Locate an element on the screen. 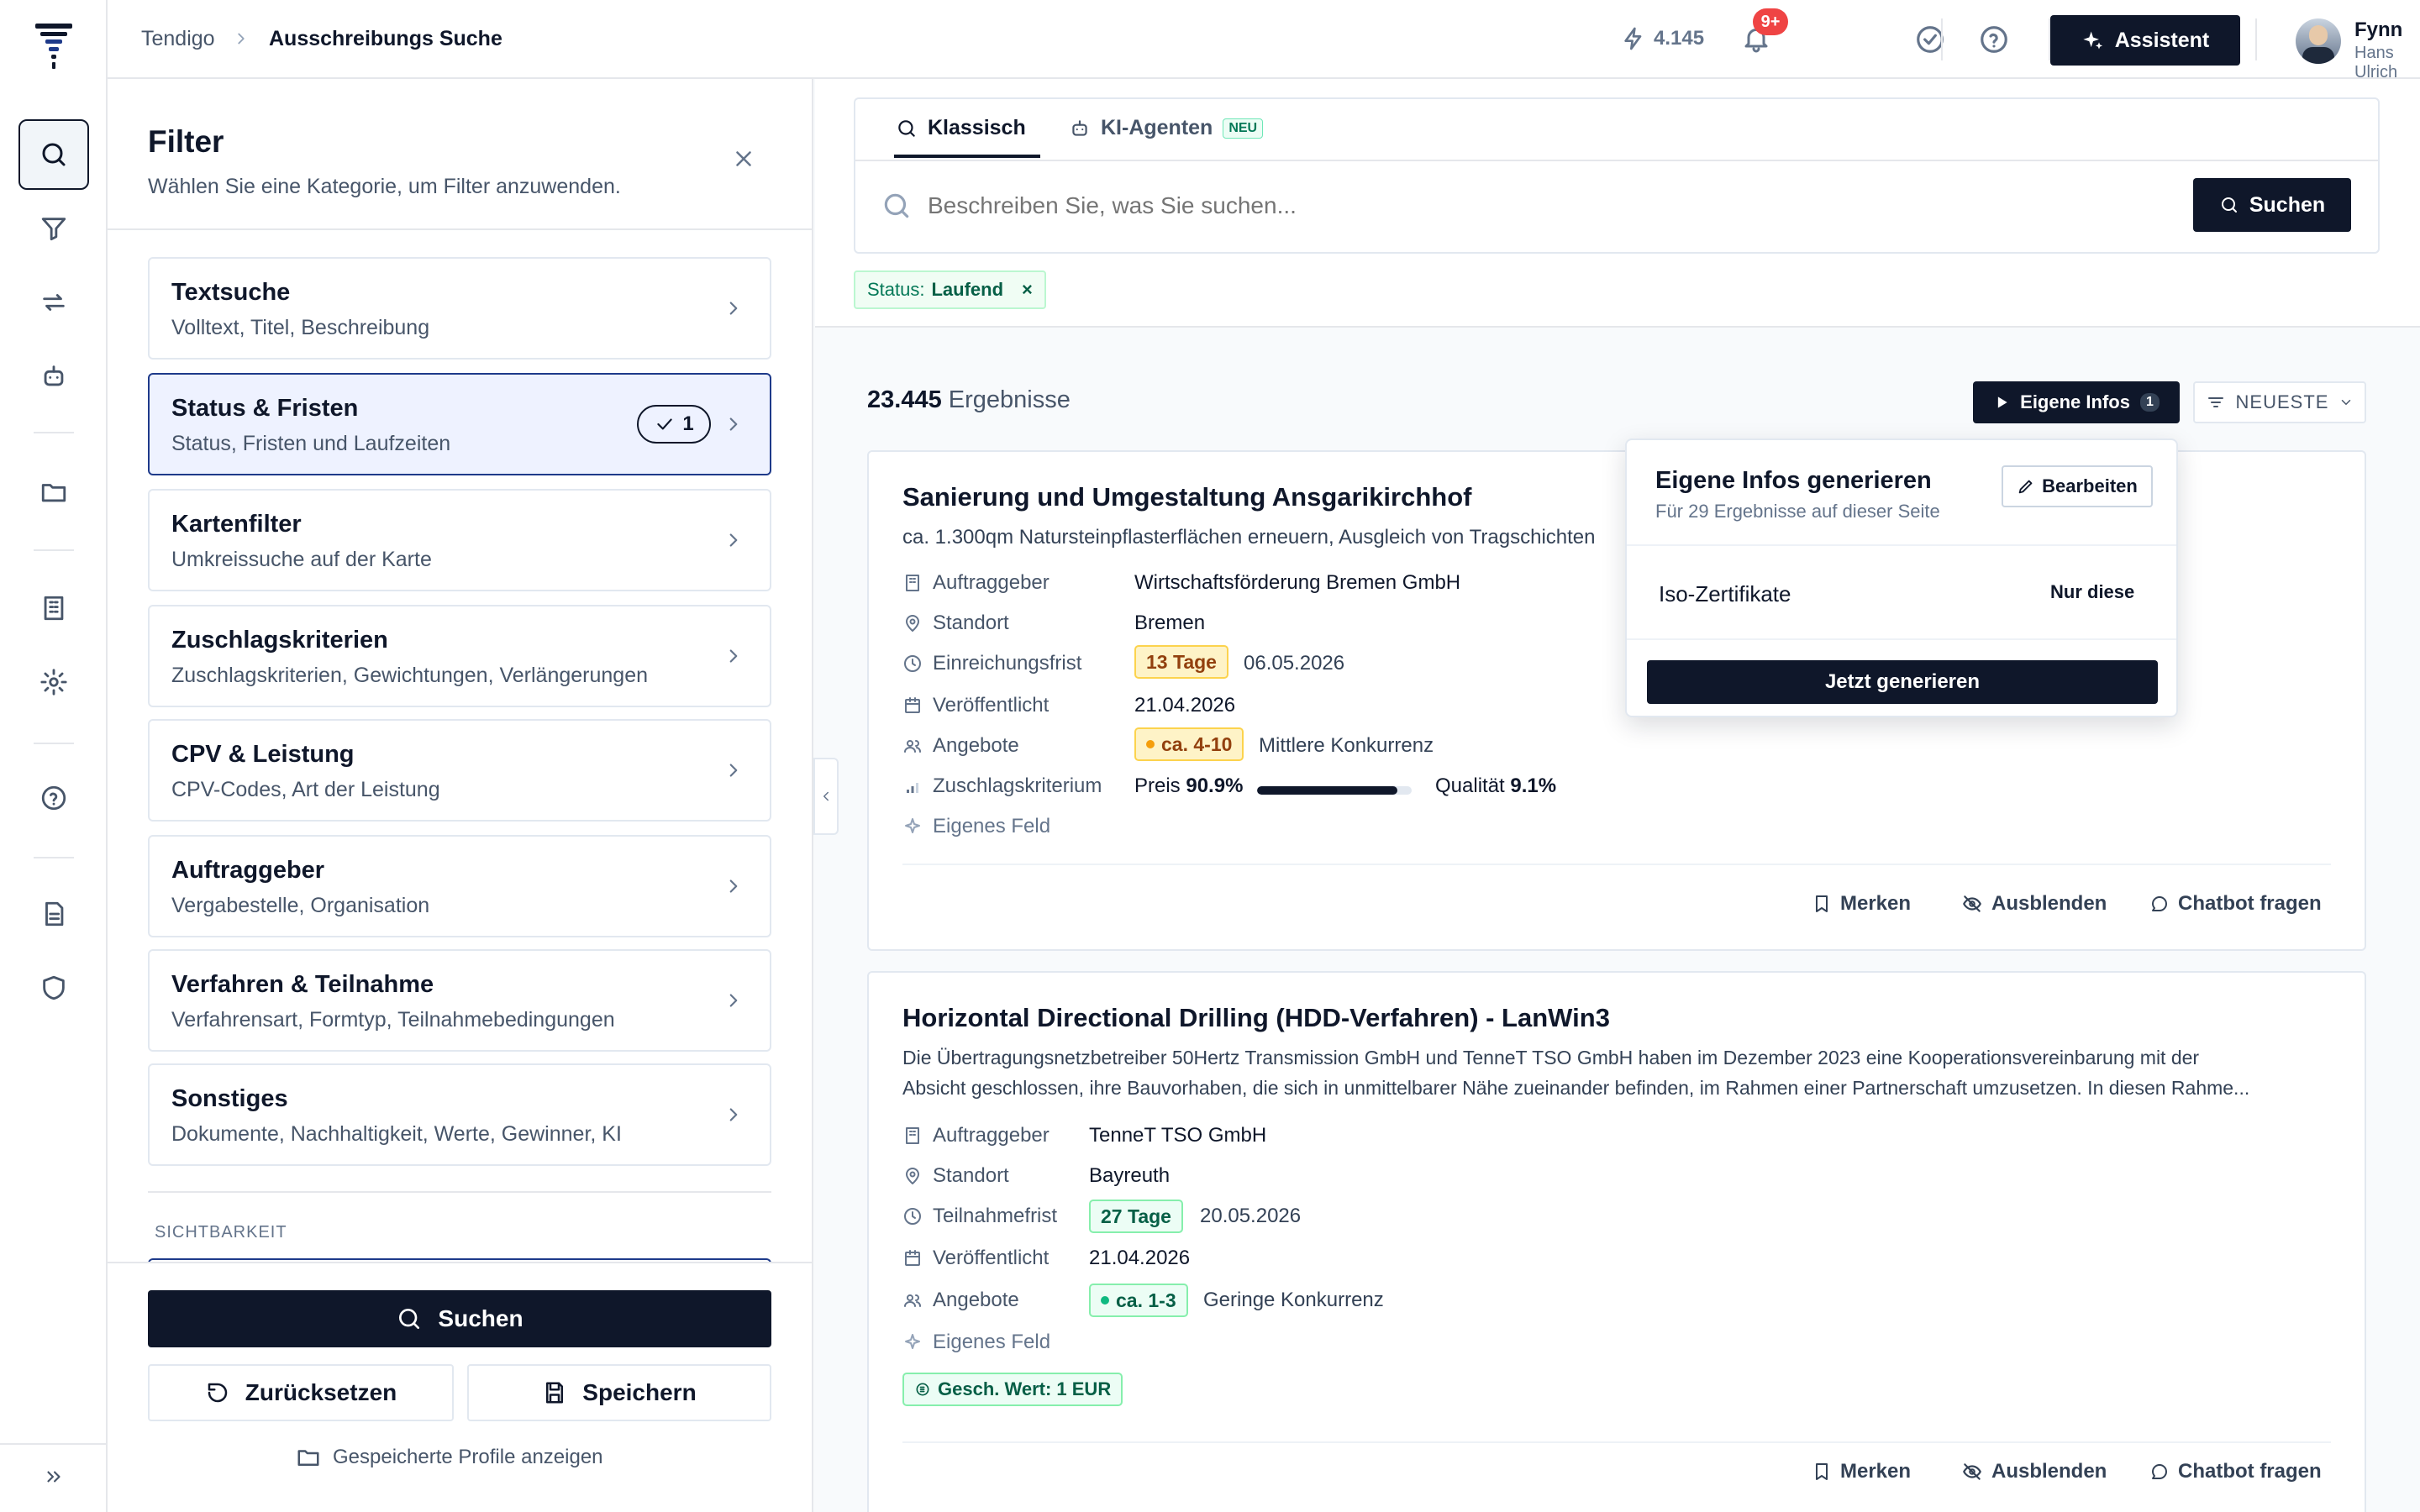 Image resolution: width=2420 pixels, height=1512 pixels. rail-folder-button is located at coordinates (53, 492).